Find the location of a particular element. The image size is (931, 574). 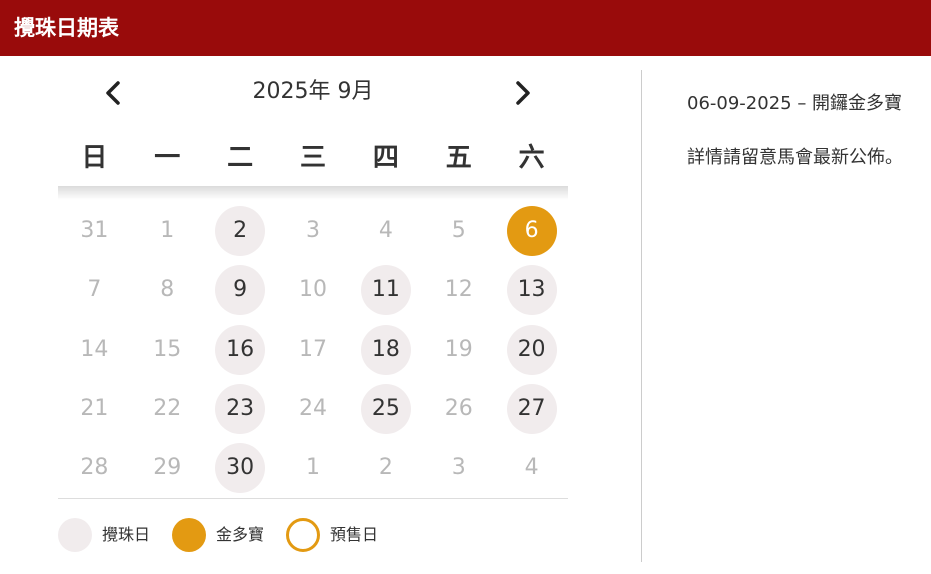

calendar-day-draw: 27 is located at coordinates (531, 408).